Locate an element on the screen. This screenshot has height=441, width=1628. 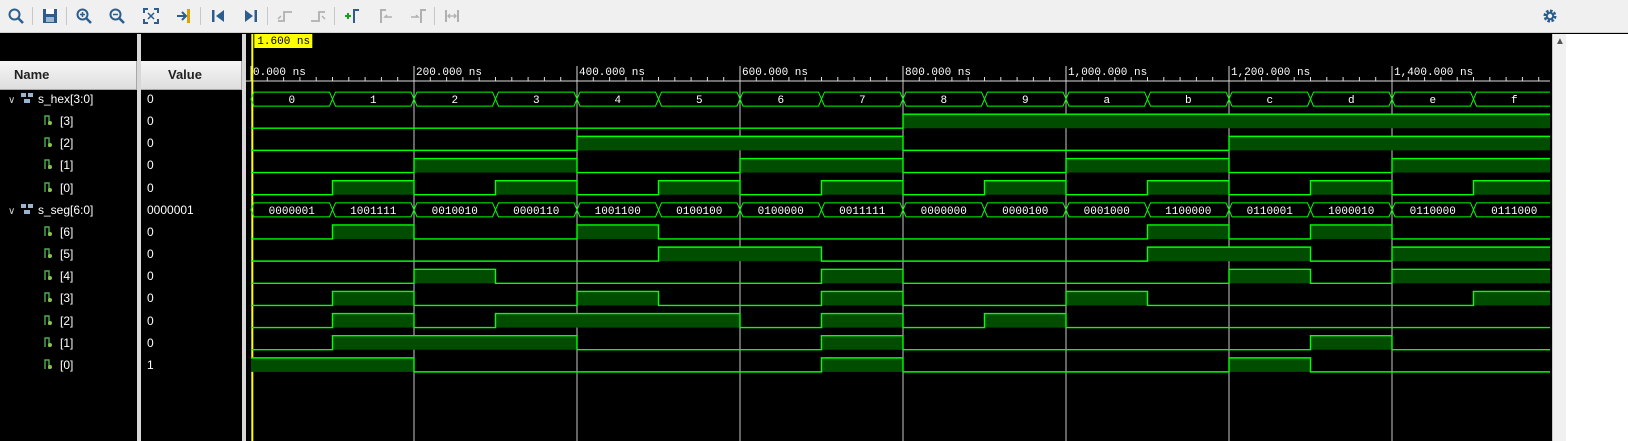
signal-value: 0000001 is located at coordinates (170, 210).